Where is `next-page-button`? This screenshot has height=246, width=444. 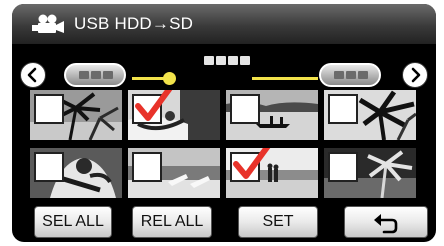 next-page-button is located at coordinates (415, 75).